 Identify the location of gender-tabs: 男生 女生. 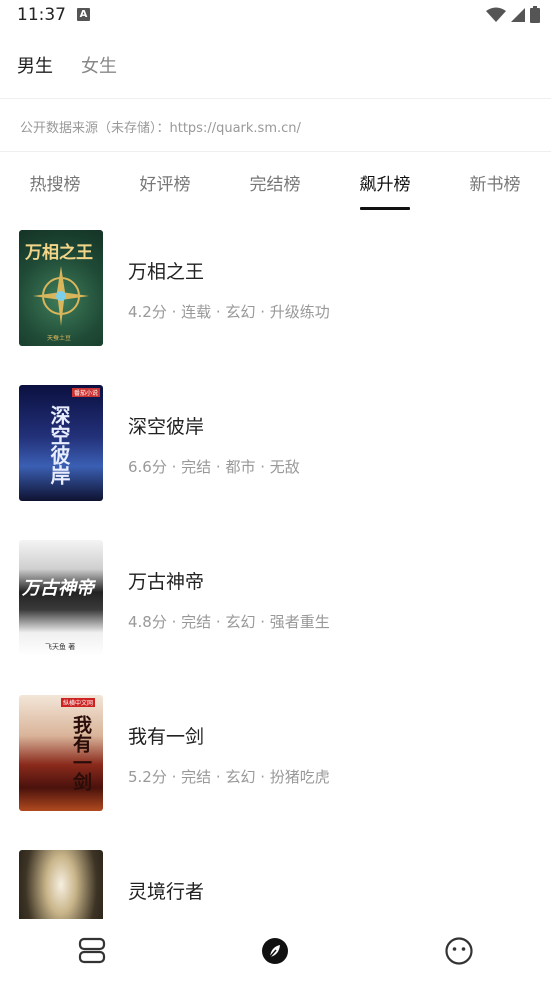
(275, 65).